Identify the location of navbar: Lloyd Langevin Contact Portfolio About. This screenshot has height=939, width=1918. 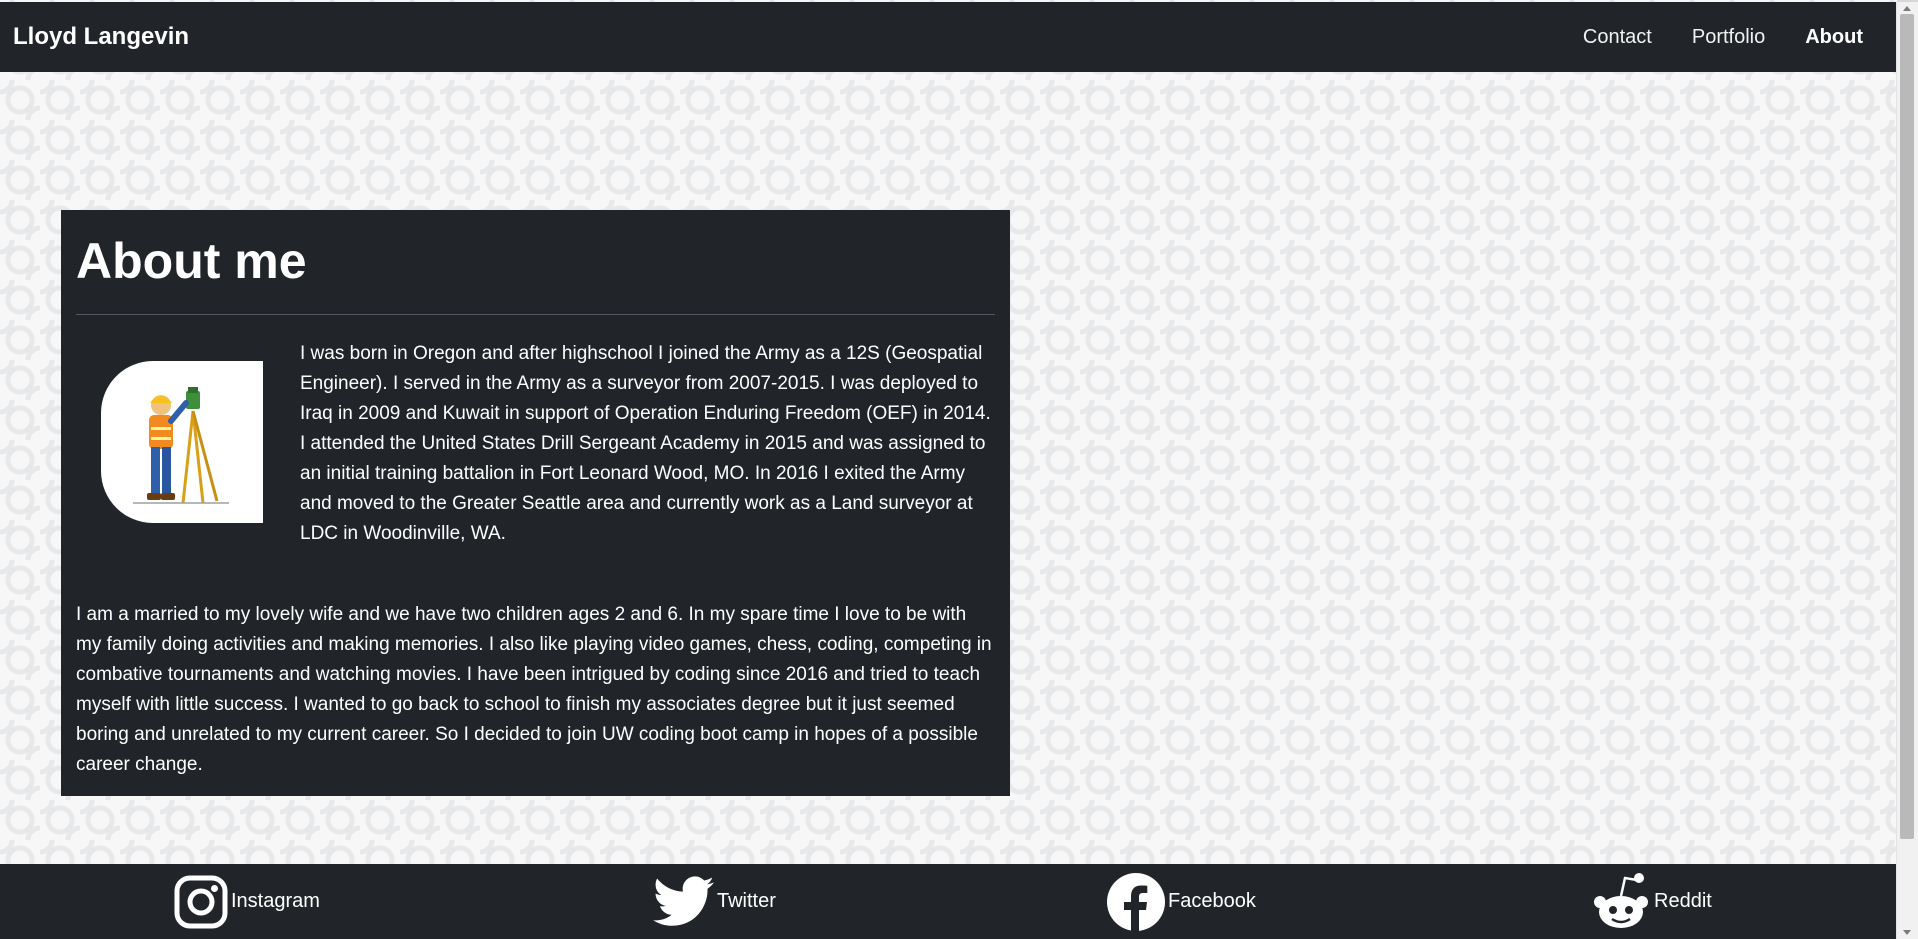
(948, 37).